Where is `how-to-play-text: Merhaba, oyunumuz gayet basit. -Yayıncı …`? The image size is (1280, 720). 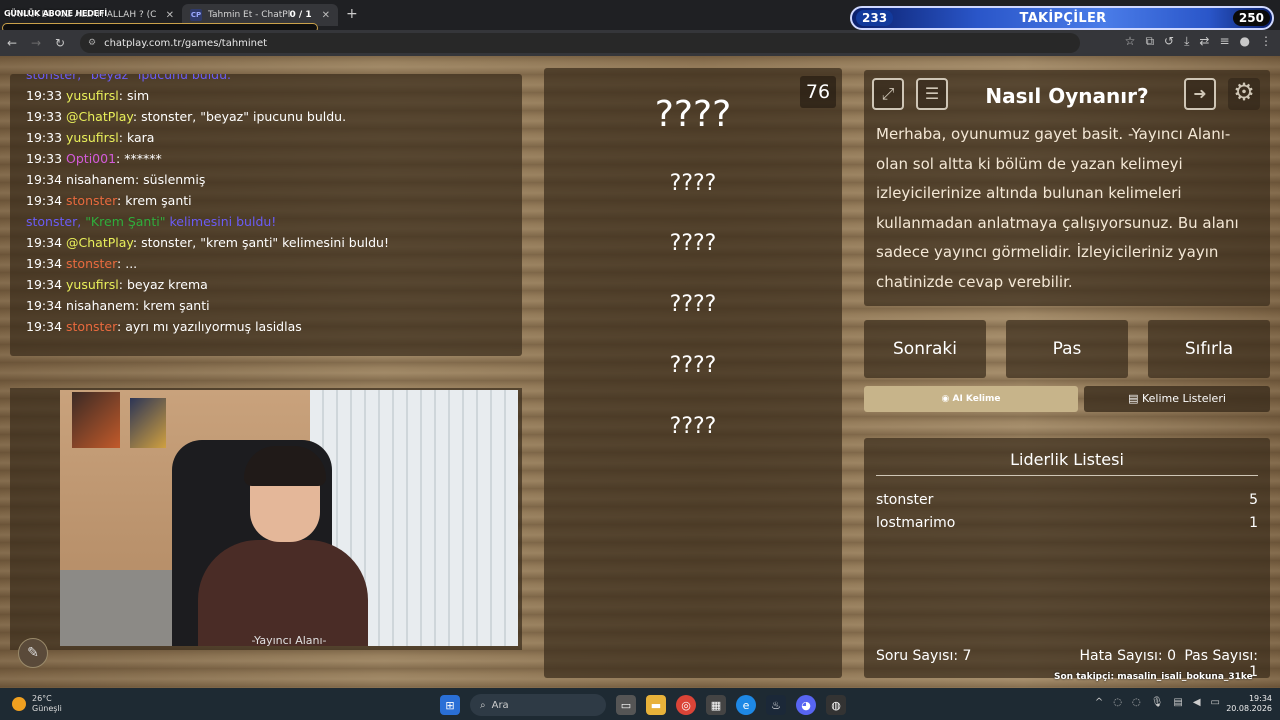
how-to-play-text: Merhaba, oyunumuz gayet basit. -Yayıncı … is located at coordinates (1057, 208).